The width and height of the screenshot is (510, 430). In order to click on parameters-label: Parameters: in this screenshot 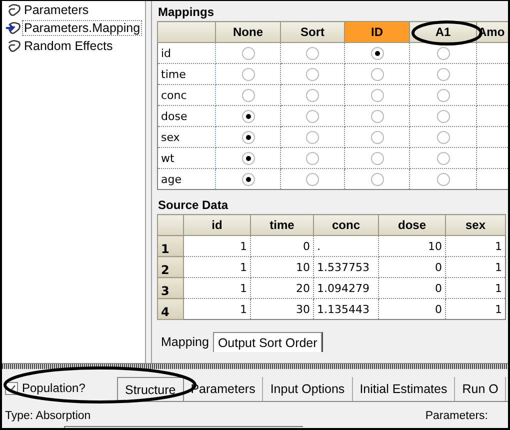, I will do `click(456, 416)`.